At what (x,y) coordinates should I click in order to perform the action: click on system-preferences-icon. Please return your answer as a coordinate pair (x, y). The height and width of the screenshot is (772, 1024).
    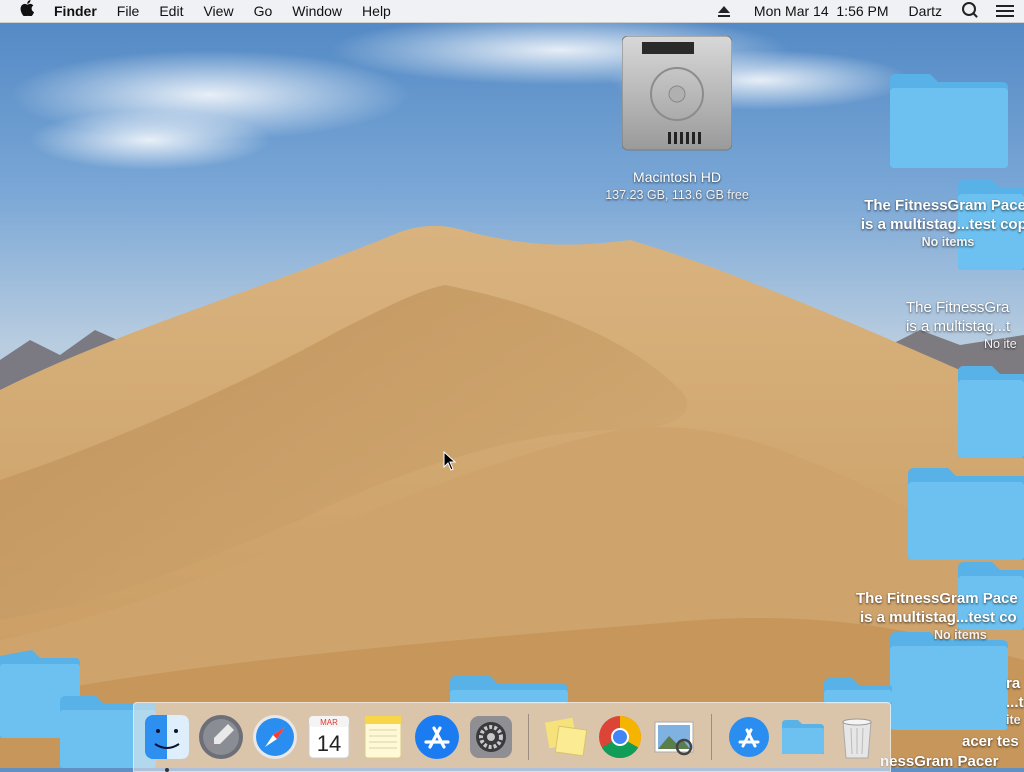
    Looking at the image, I should click on (491, 737).